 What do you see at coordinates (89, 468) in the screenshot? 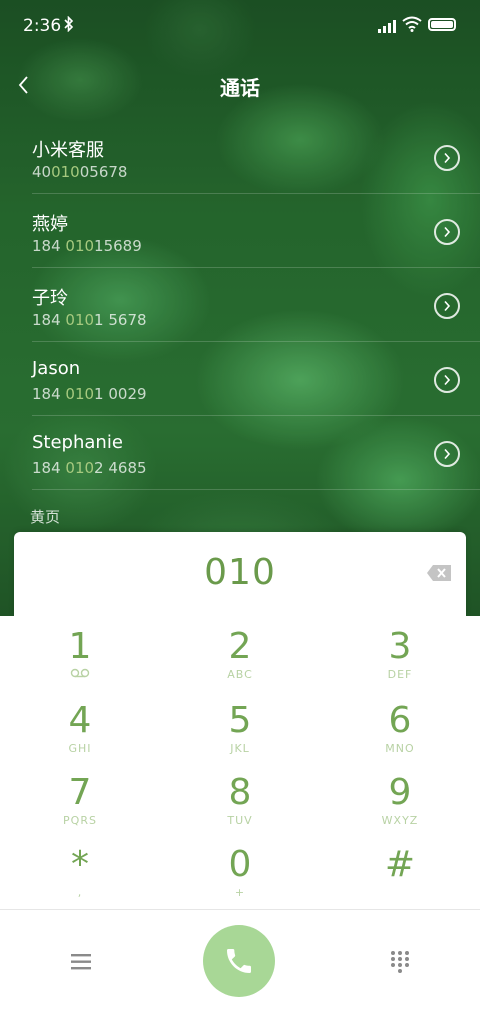
I see `contact-number: 184 0102 4685` at bounding box center [89, 468].